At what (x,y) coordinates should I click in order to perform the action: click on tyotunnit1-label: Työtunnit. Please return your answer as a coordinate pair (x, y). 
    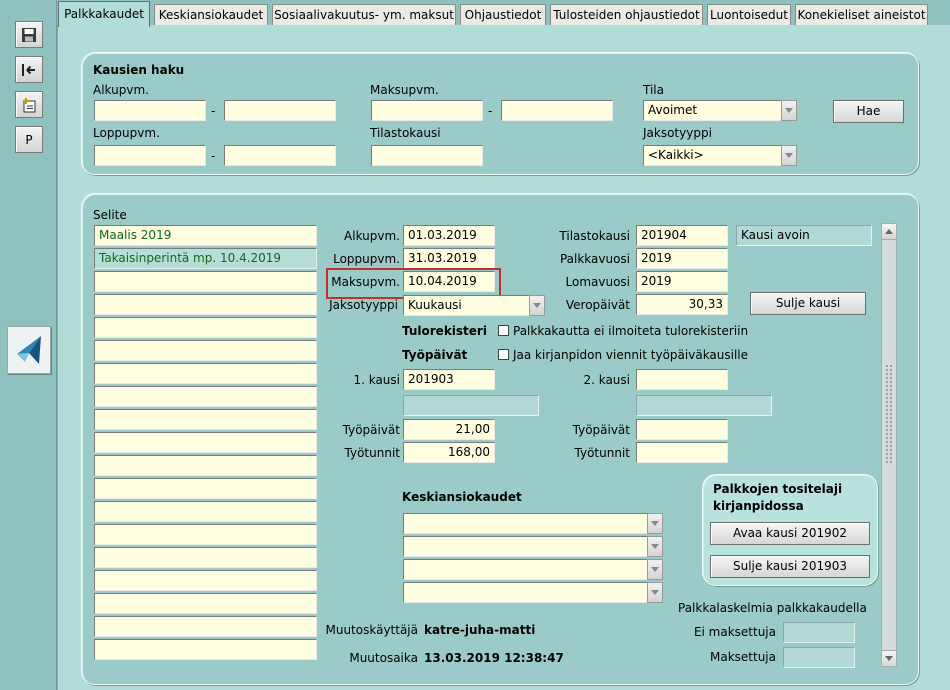
    Looking at the image, I should click on (372, 453).